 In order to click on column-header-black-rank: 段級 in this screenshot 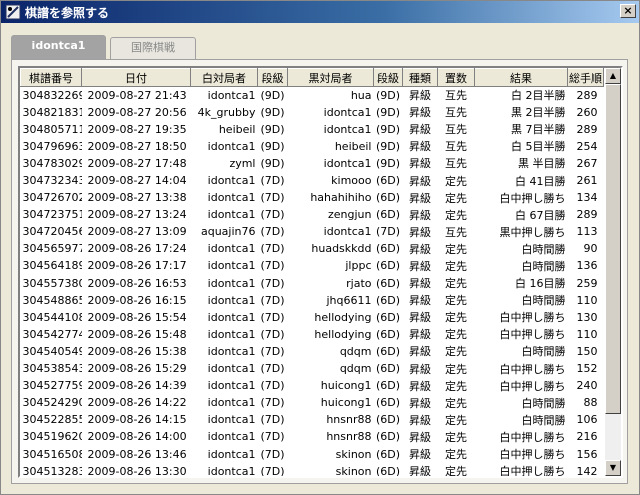, I will do `click(388, 77)`.